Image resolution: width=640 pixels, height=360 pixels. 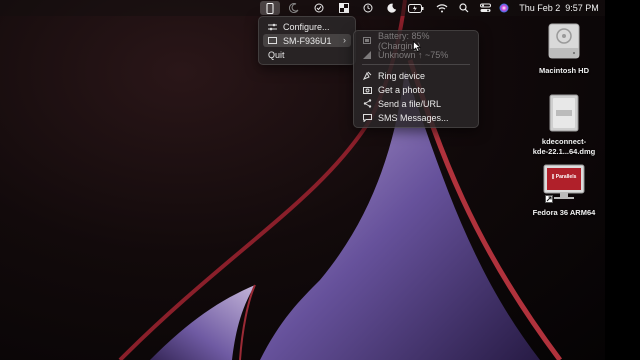 What do you see at coordinates (272, 40) in the screenshot?
I see `device-icon` at bounding box center [272, 40].